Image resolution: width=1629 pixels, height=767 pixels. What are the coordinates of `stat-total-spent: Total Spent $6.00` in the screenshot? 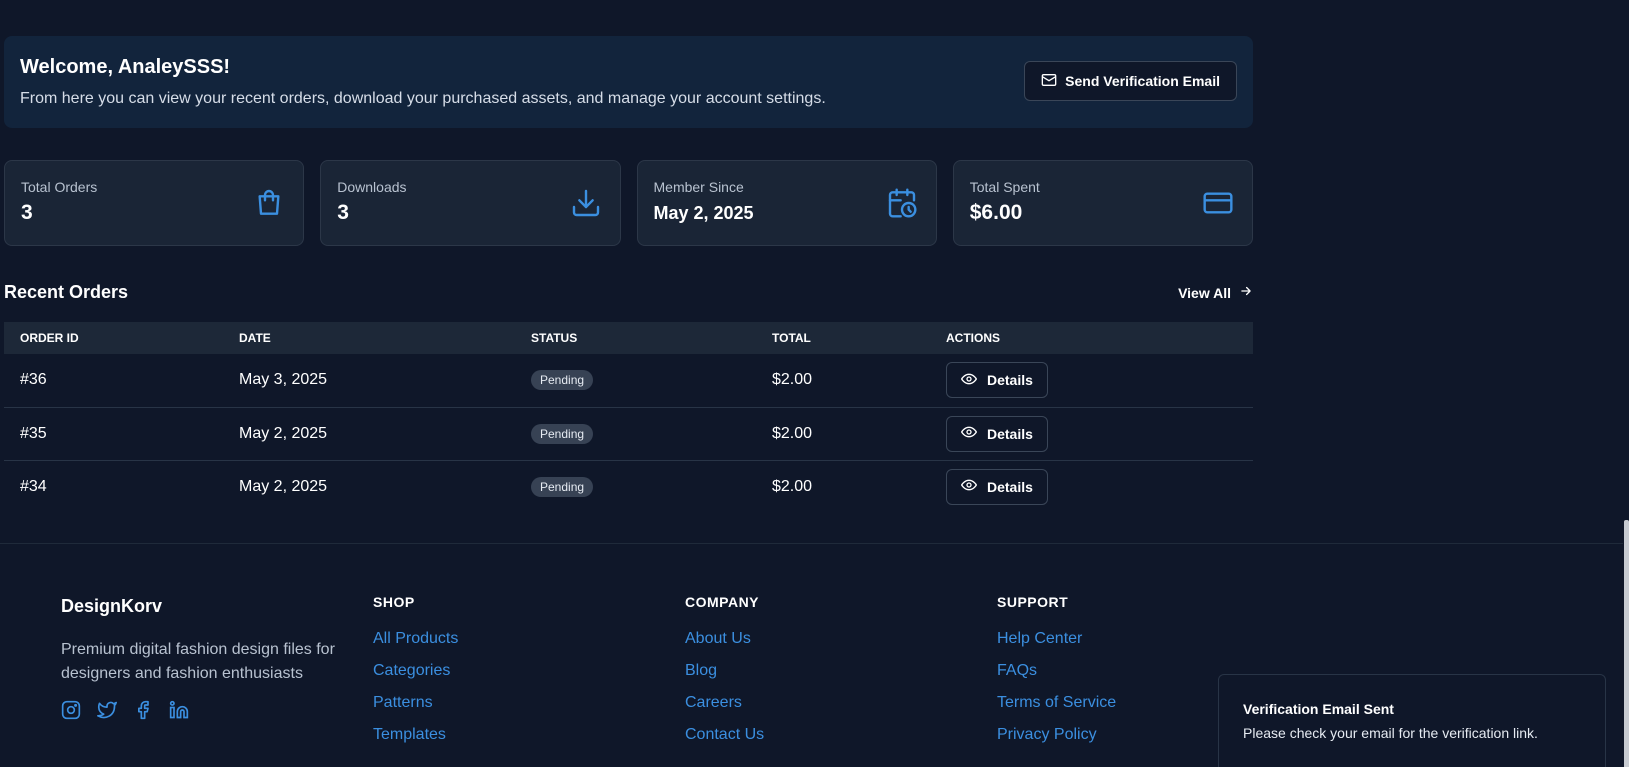 It's located at (1102, 203).